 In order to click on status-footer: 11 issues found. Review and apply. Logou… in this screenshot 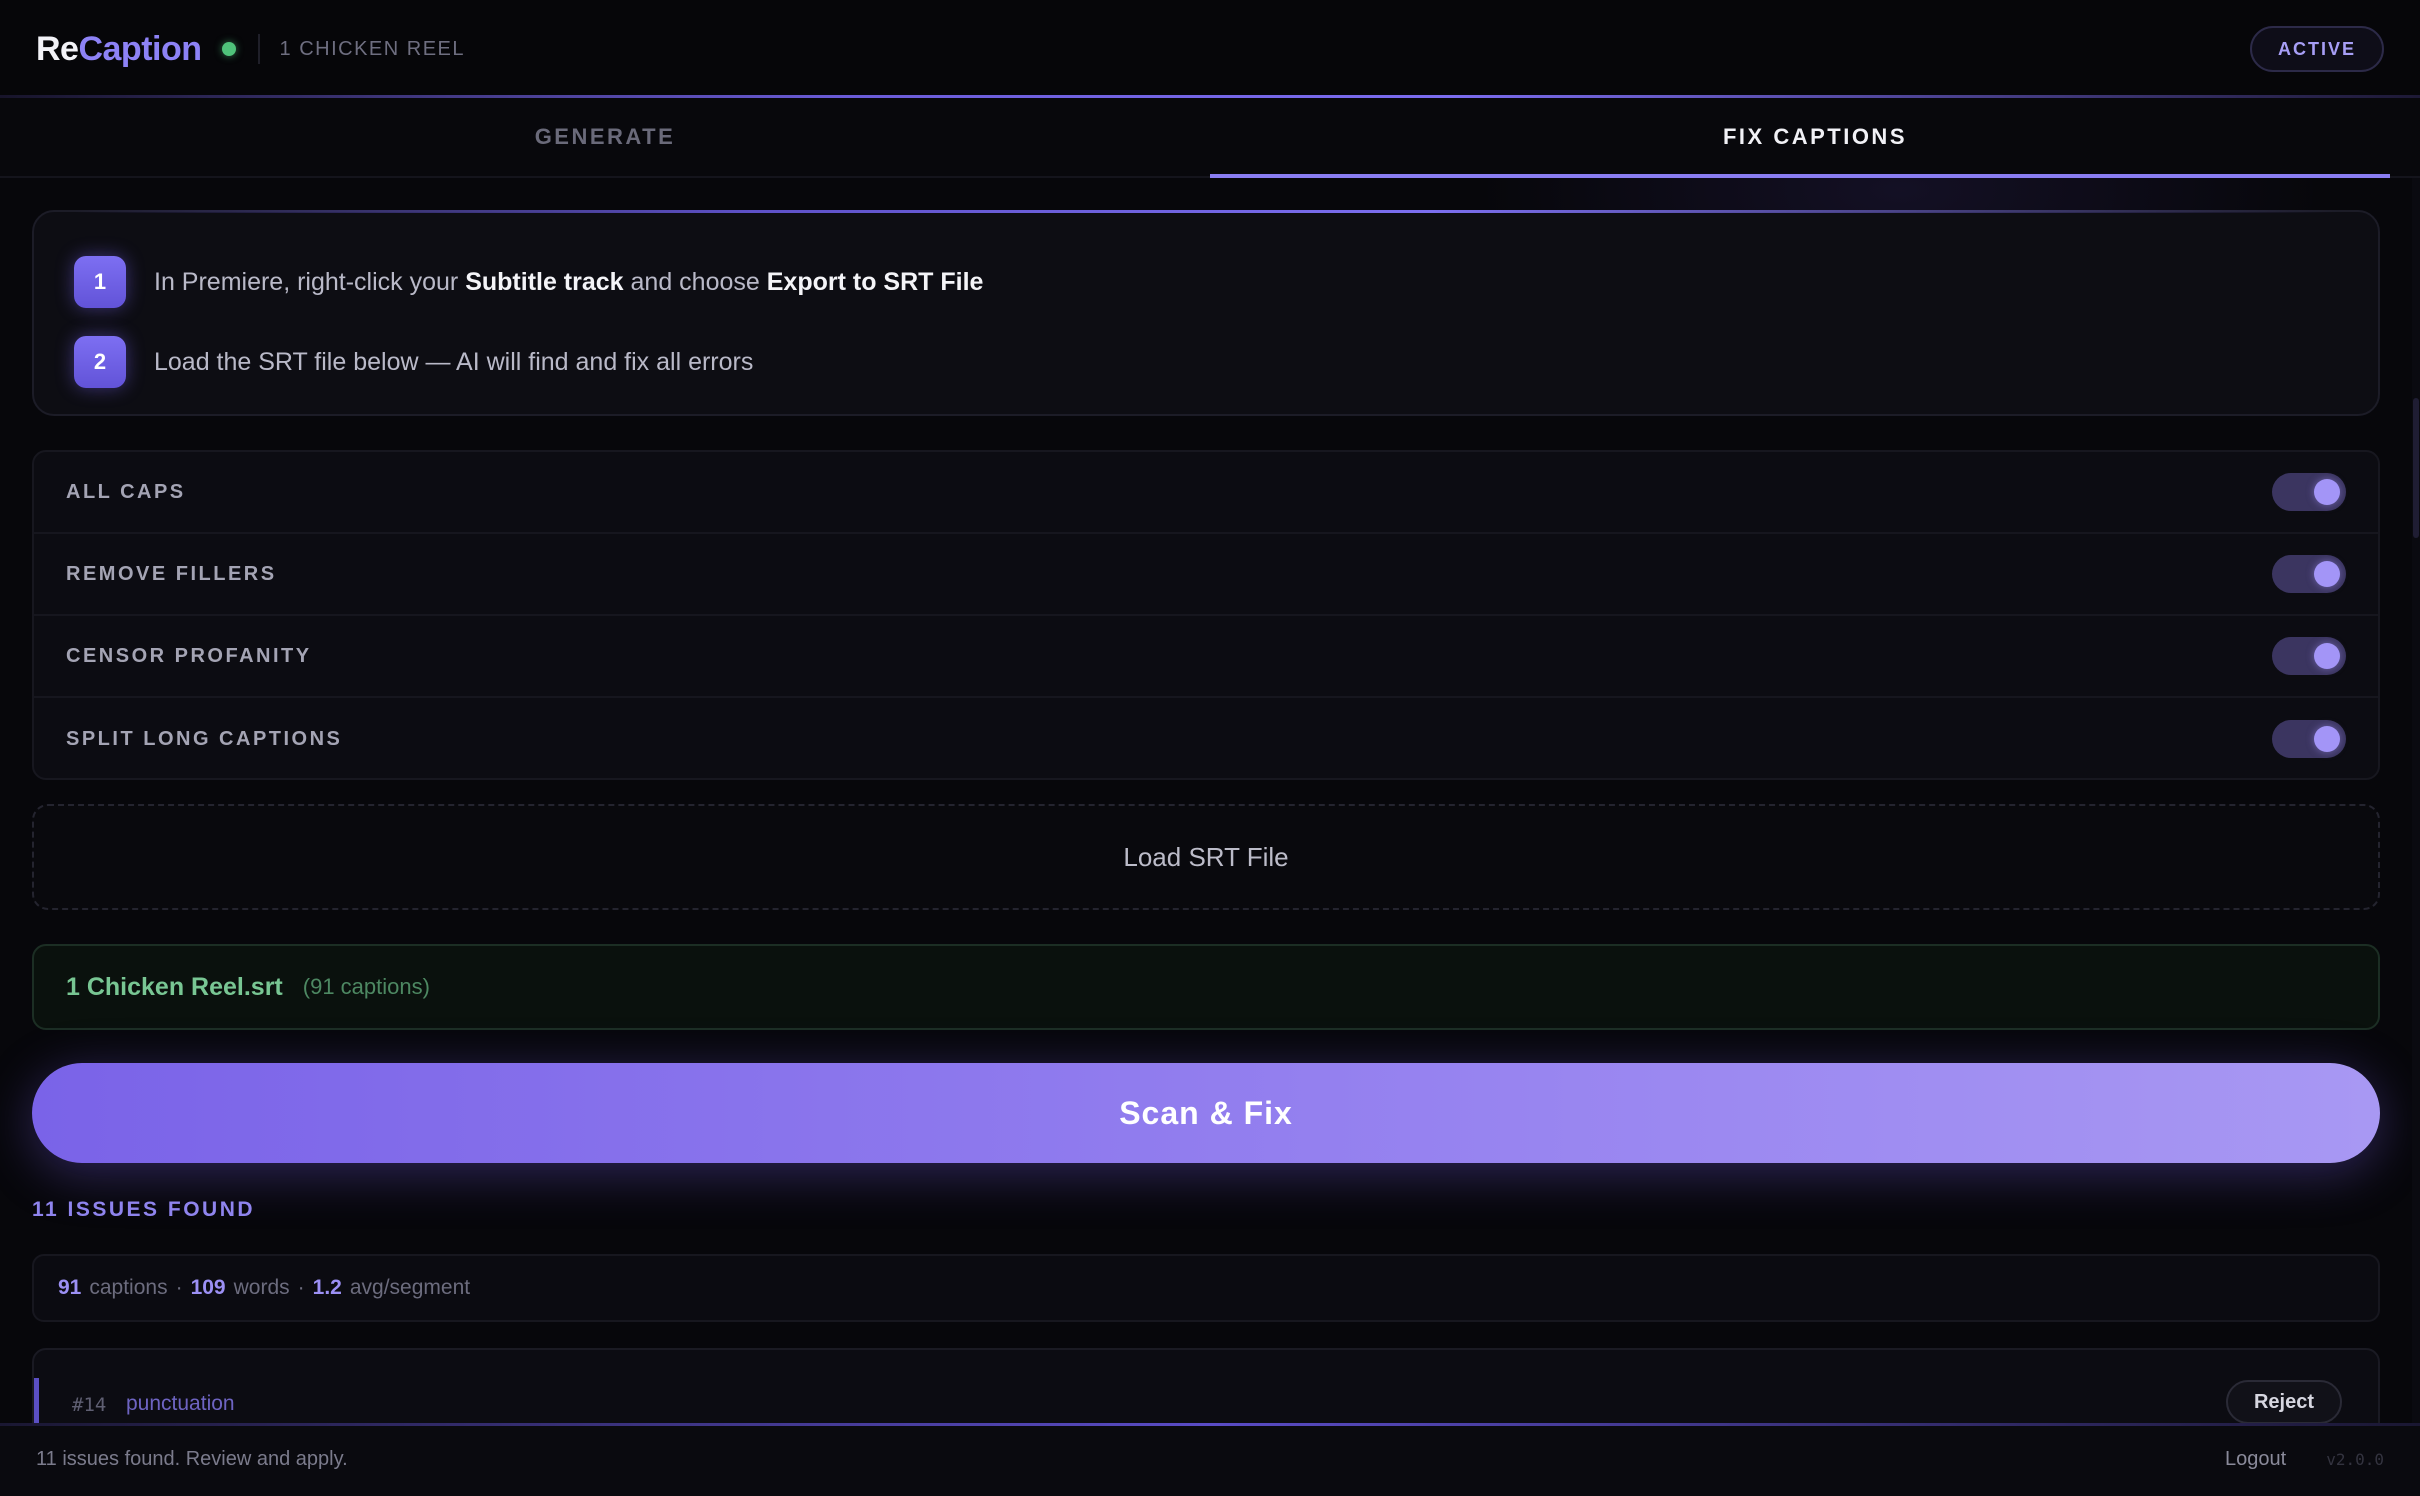, I will do `click(1210, 1459)`.